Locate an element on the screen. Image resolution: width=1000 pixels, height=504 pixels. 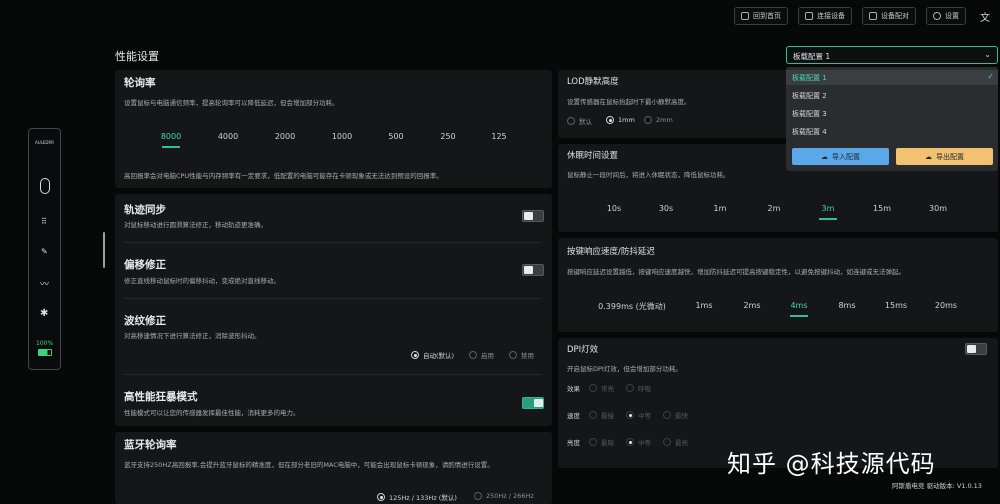
bt-option-250: 250Hz / 266Hz is located at coordinates (504, 496).